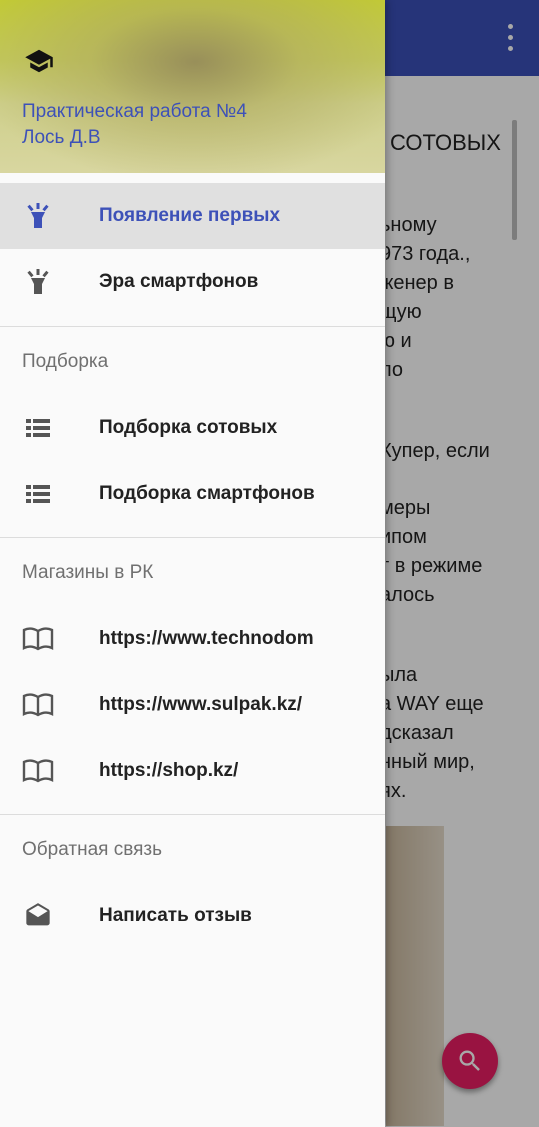  Describe the element at coordinates (169, 770) in the screenshot. I see `menu-item-label: https://shop.kz/` at that location.